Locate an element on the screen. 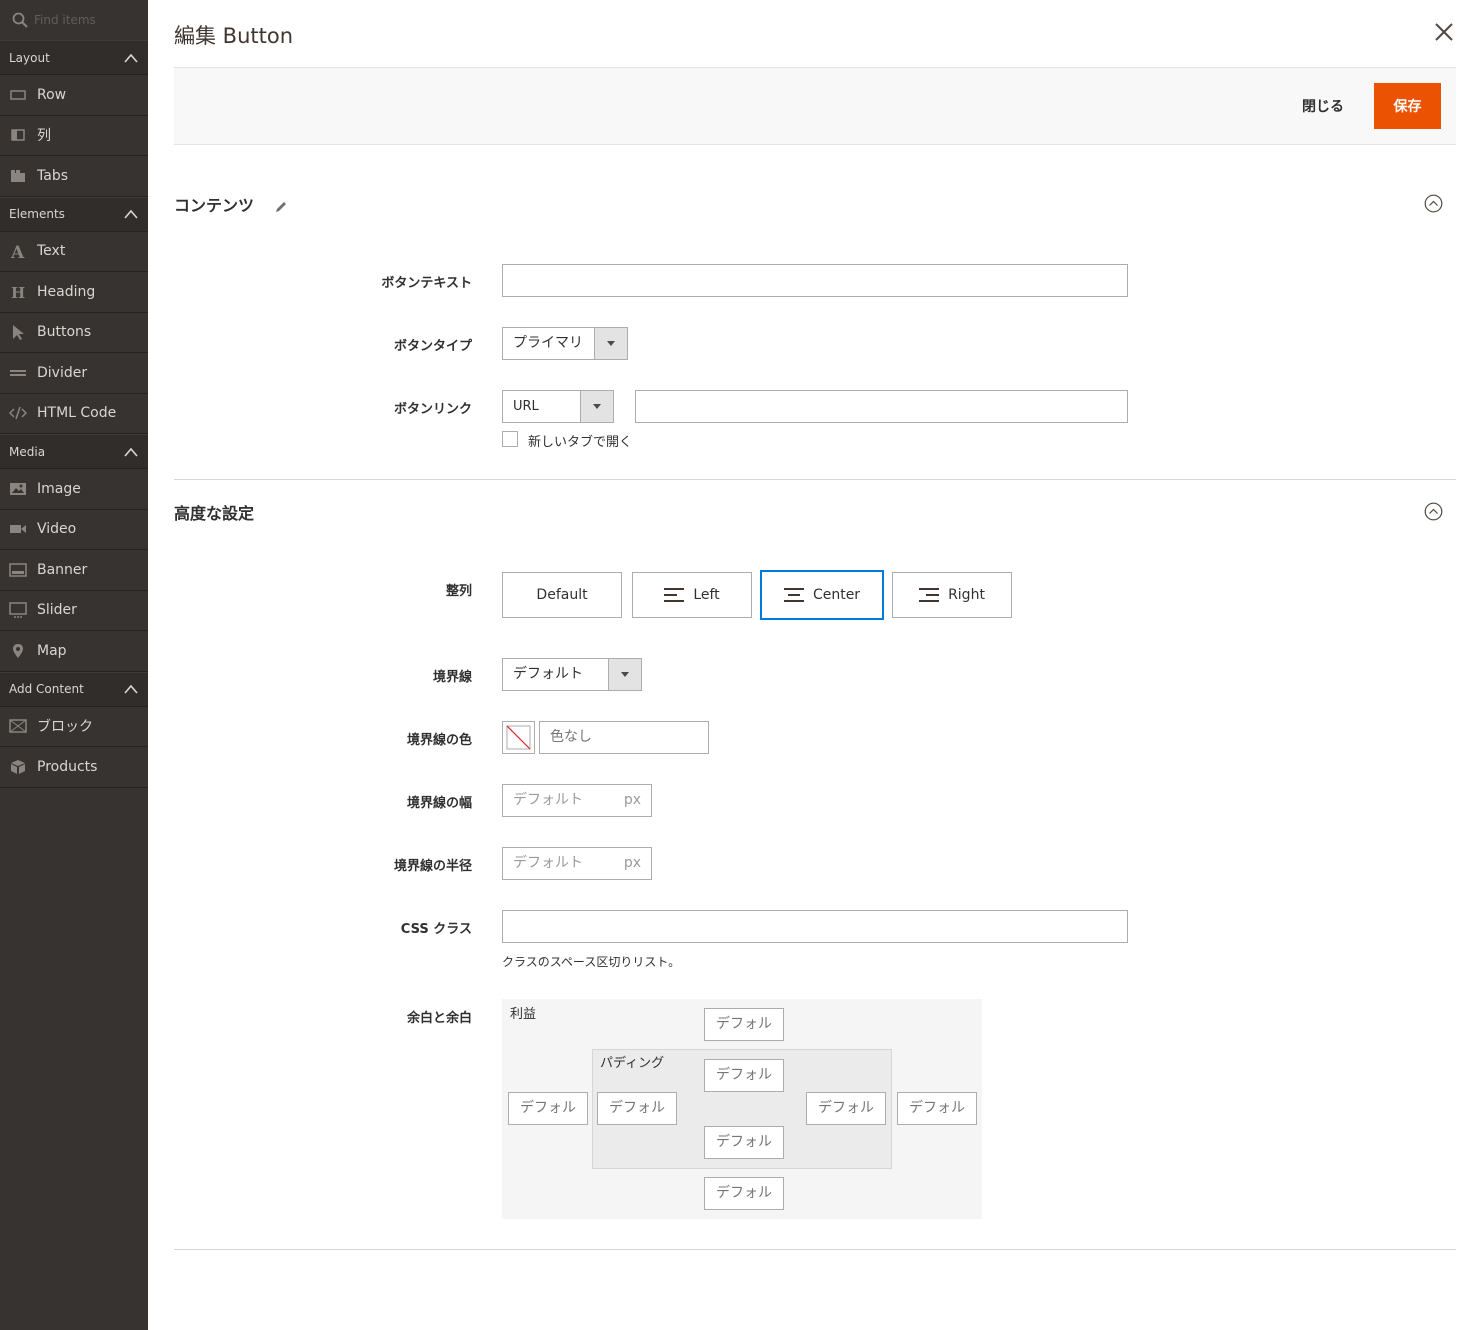  group-elements: Elements is located at coordinates (74, 214).